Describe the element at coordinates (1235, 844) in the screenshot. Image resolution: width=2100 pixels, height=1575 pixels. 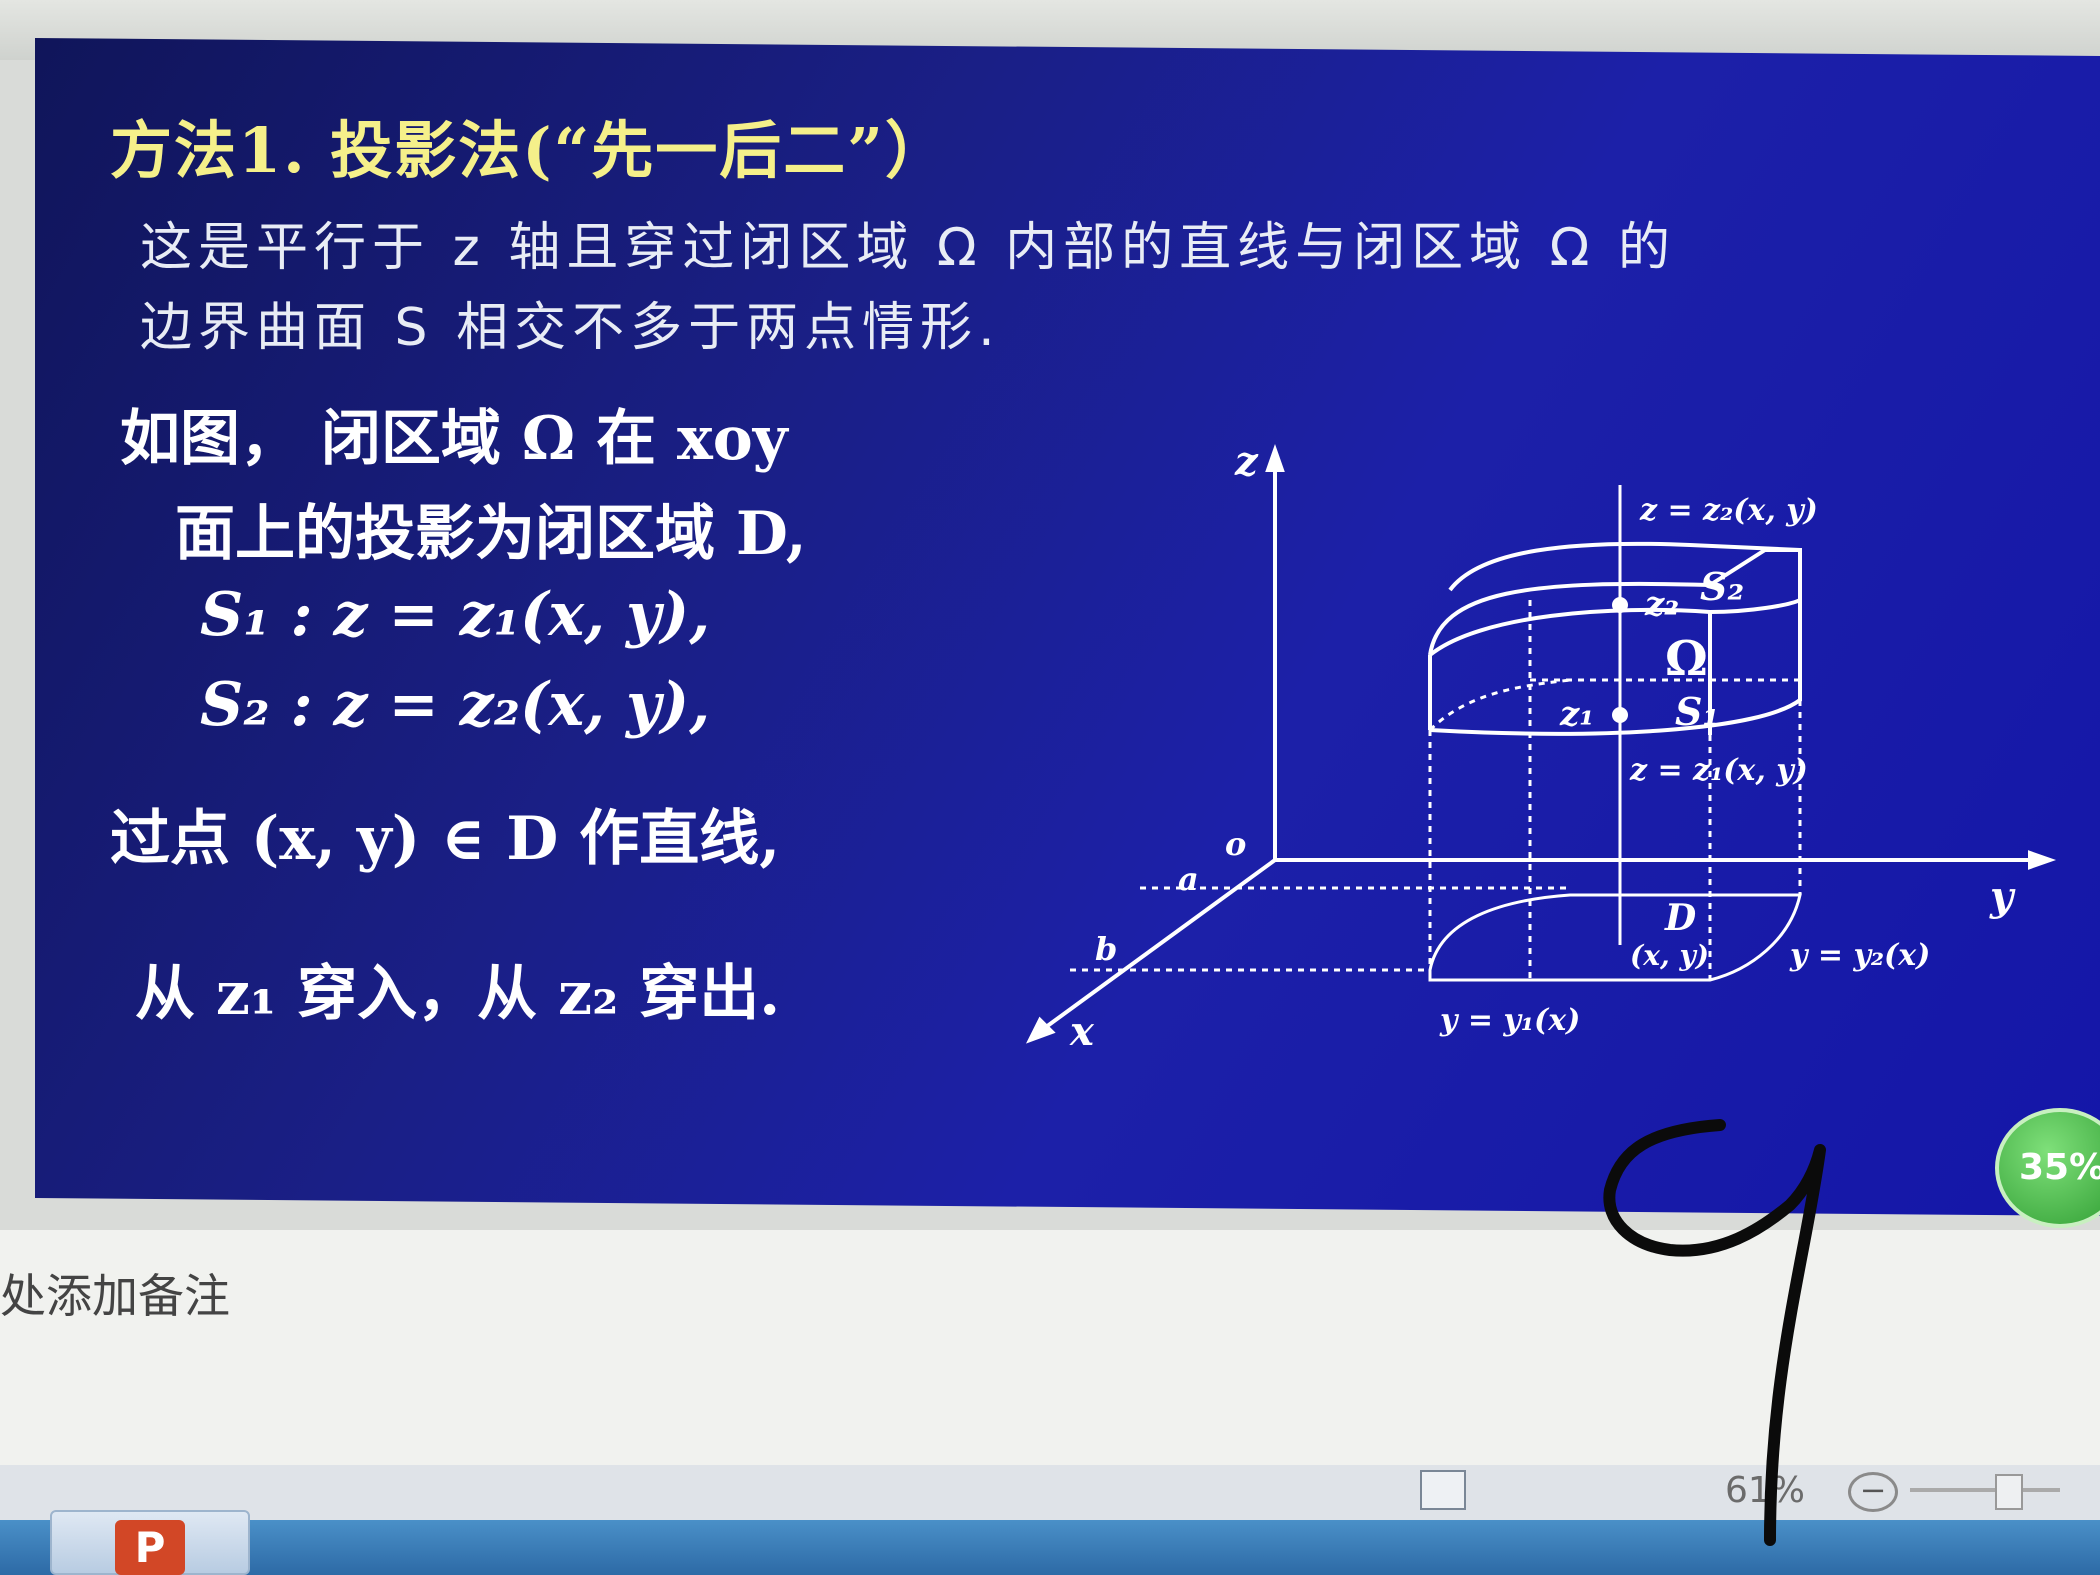
I see `label-origin: o` at that location.